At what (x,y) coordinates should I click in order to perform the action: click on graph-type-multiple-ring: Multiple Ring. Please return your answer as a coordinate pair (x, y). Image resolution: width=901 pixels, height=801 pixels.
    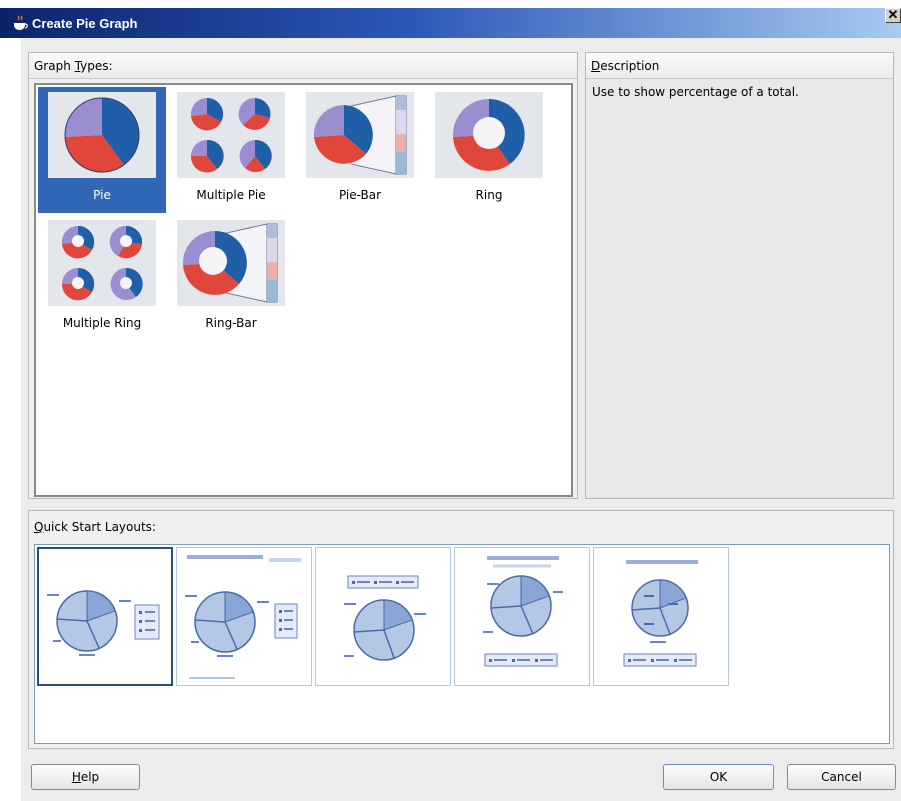
    Looking at the image, I should click on (102, 278).